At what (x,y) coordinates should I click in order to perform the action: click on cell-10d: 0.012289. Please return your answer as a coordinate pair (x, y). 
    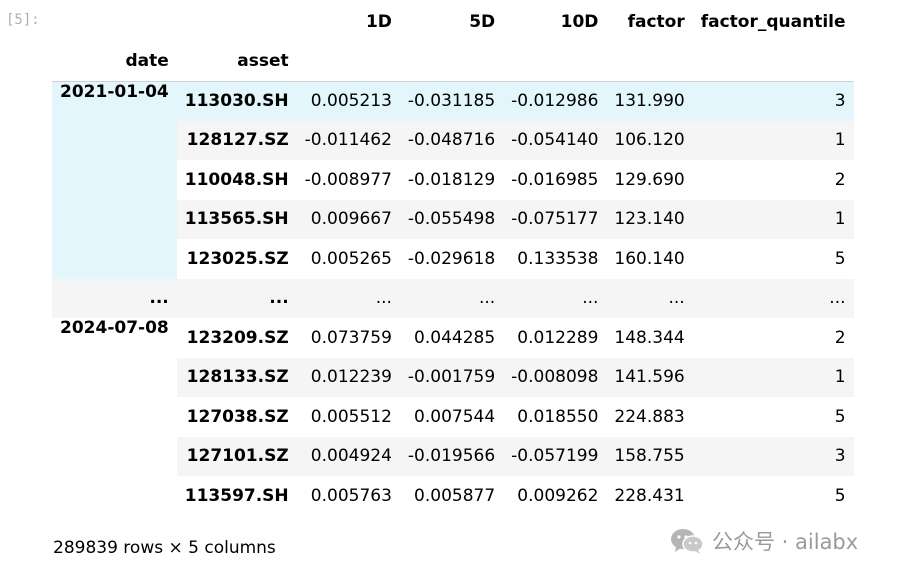
    Looking at the image, I should click on (558, 337).